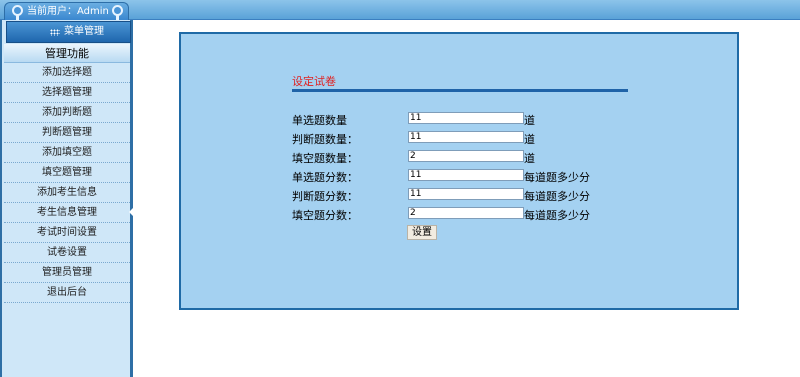 The width and height of the screenshot is (800, 377). What do you see at coordinates (67, 193) in the screenshot?
I see `sidebar-item-add-student: 添加考生信息` at bounding box center [67, 193].